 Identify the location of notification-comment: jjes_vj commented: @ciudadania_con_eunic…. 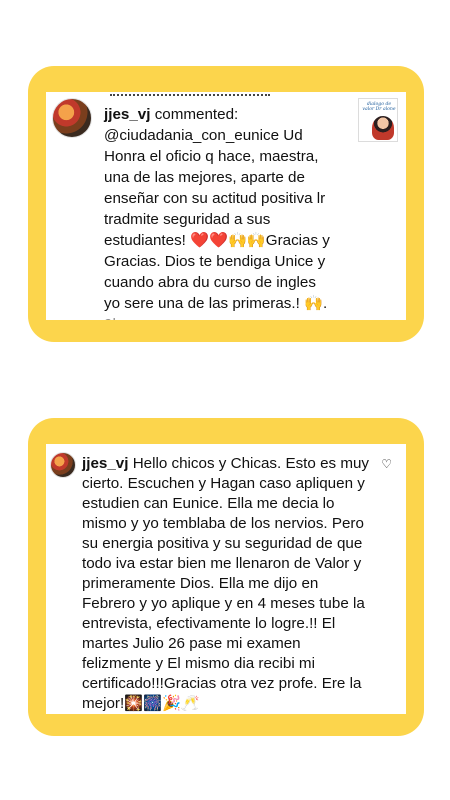
(220, 212).